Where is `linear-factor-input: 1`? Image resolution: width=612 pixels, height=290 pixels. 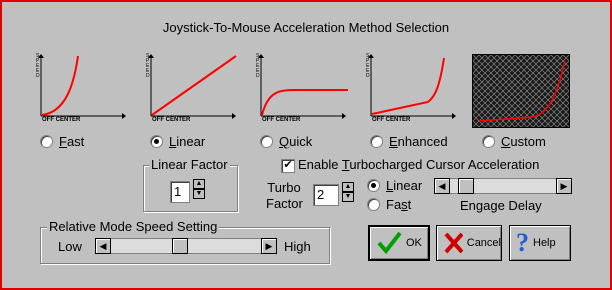
linear-factor-input: 1 is located at coordinates (180, 192).